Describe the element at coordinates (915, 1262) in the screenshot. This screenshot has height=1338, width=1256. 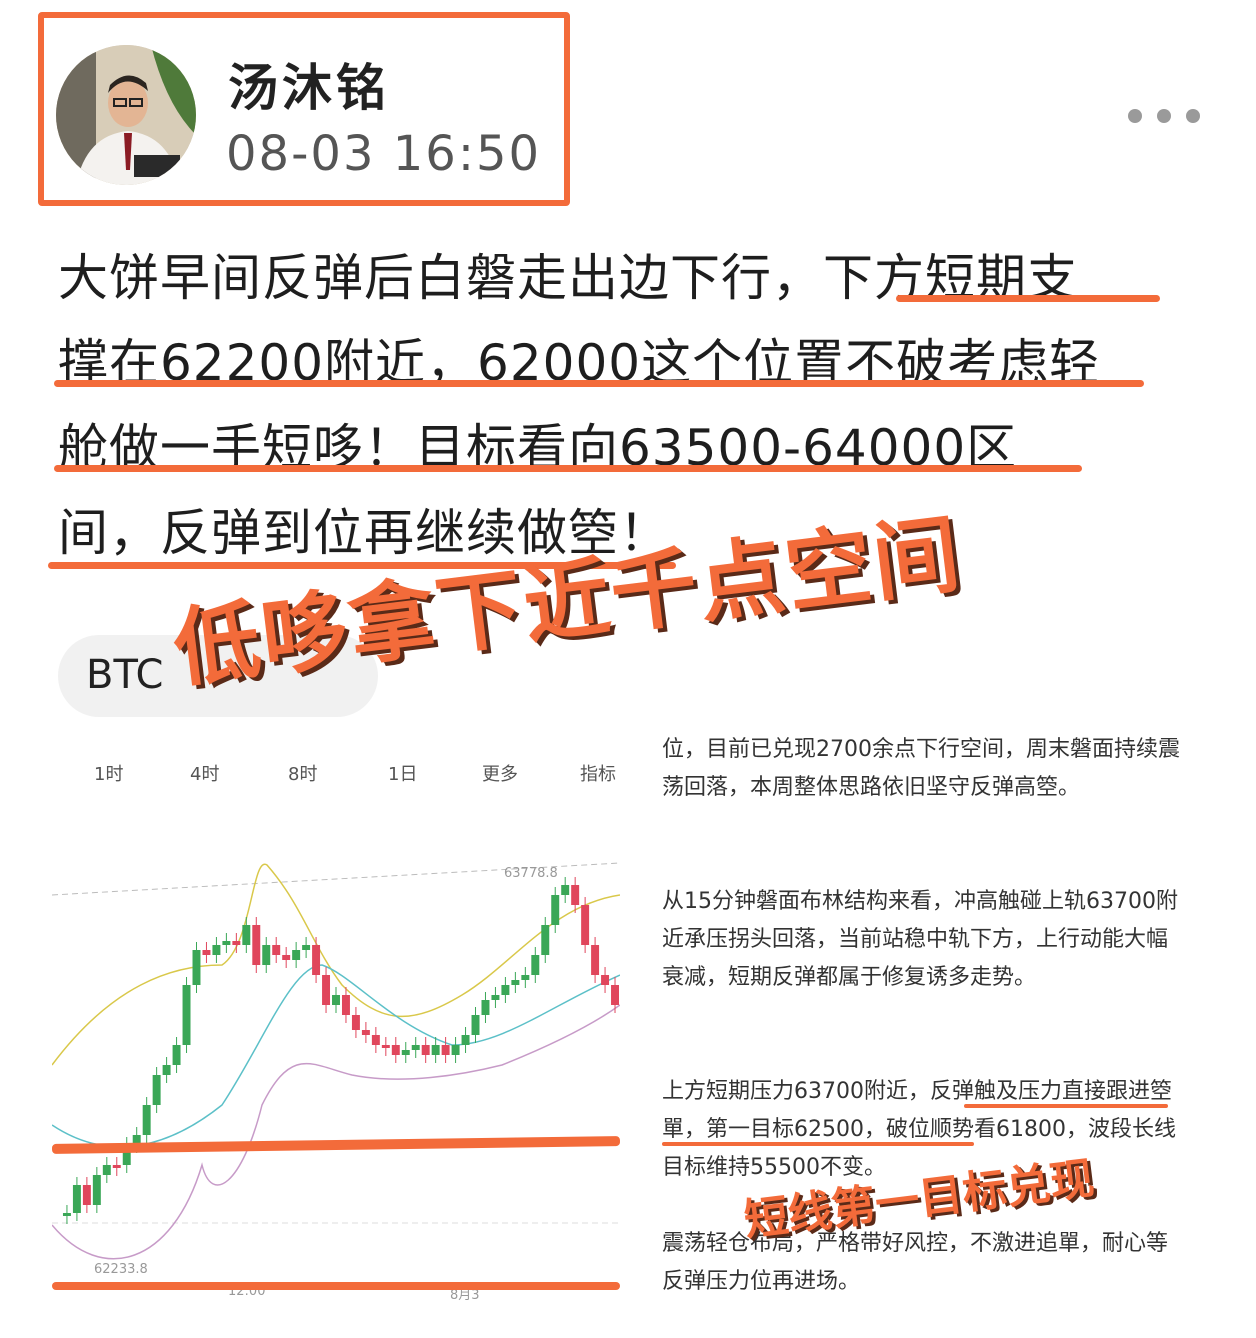
I see `analysis-paragraph: 震荡轻仓布局，严格带好风控，不激进追單，耐心等反弹压力位再进场。` at that location.